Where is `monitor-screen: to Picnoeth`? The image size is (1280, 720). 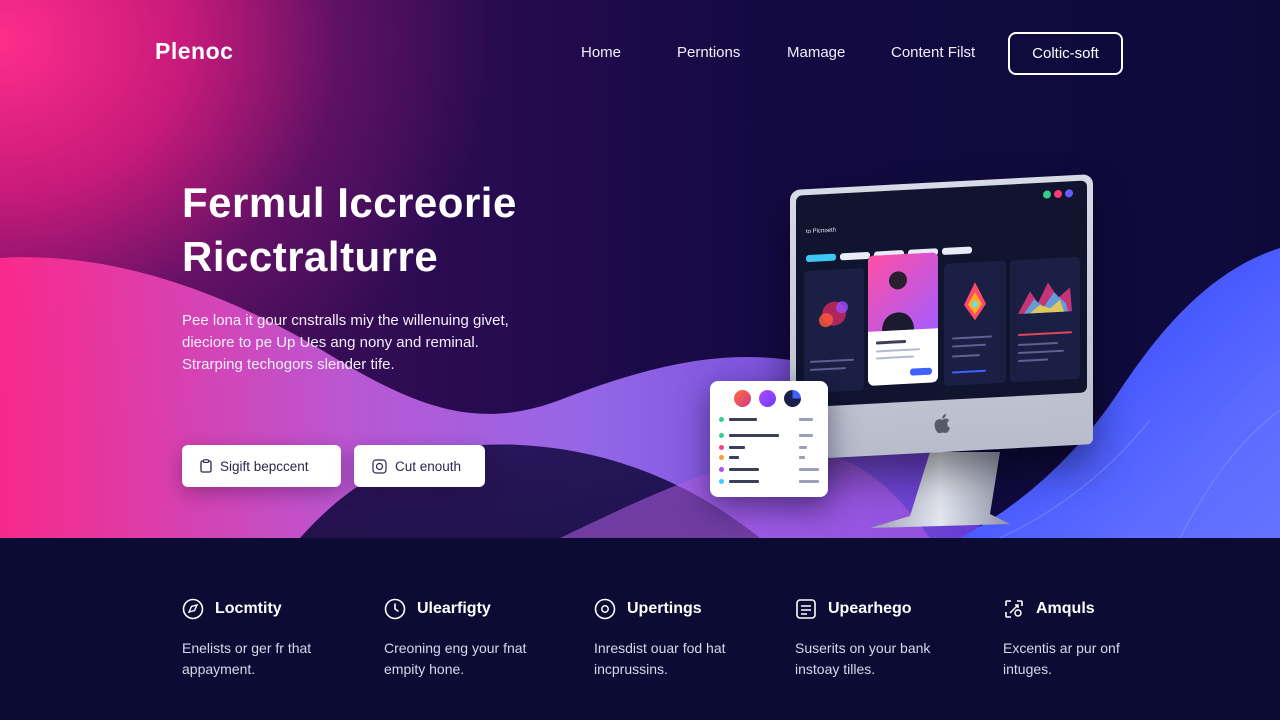 monitor-screen: to Picnoeth is located at coordinates (941, 294).